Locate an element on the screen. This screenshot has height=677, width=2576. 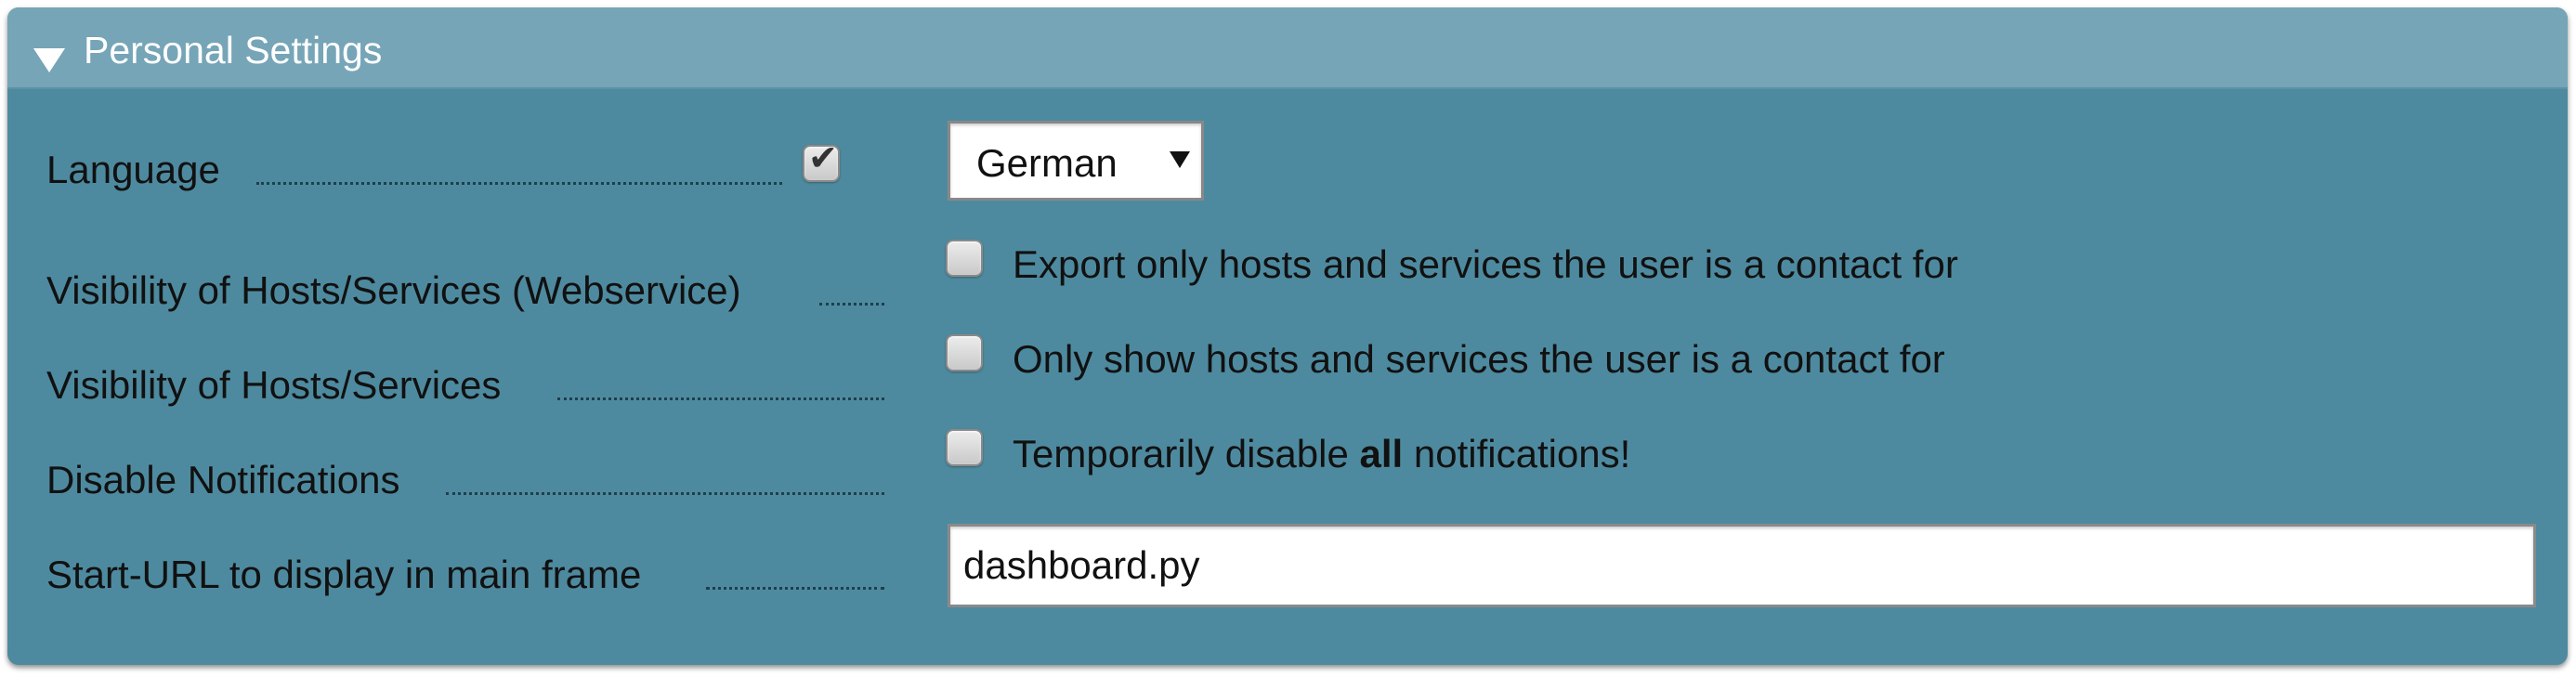
notifications-text-after: notifications! is located at coordinates (1517, 454).